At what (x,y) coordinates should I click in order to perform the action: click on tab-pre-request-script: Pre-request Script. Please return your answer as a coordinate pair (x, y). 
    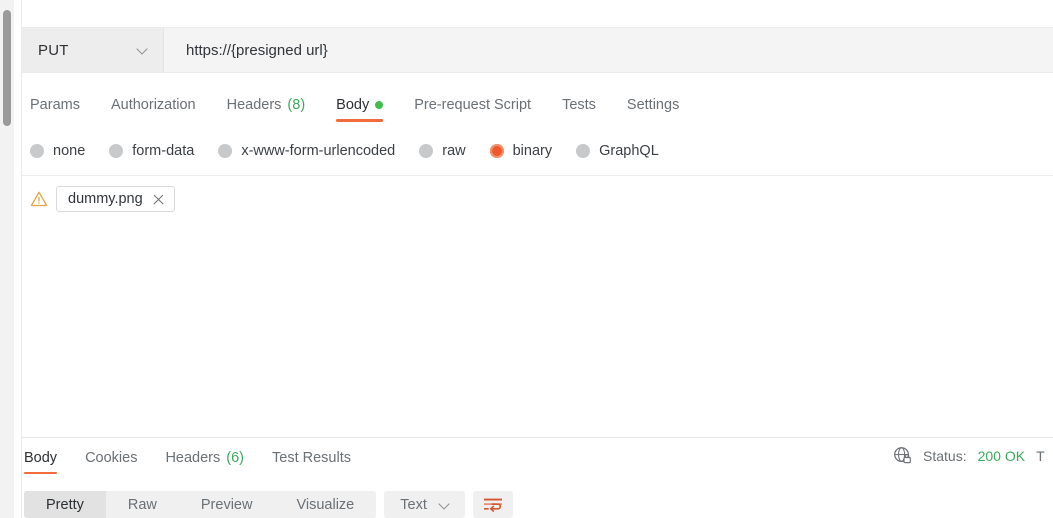
    Looking at the image, I should click on (472, 109).